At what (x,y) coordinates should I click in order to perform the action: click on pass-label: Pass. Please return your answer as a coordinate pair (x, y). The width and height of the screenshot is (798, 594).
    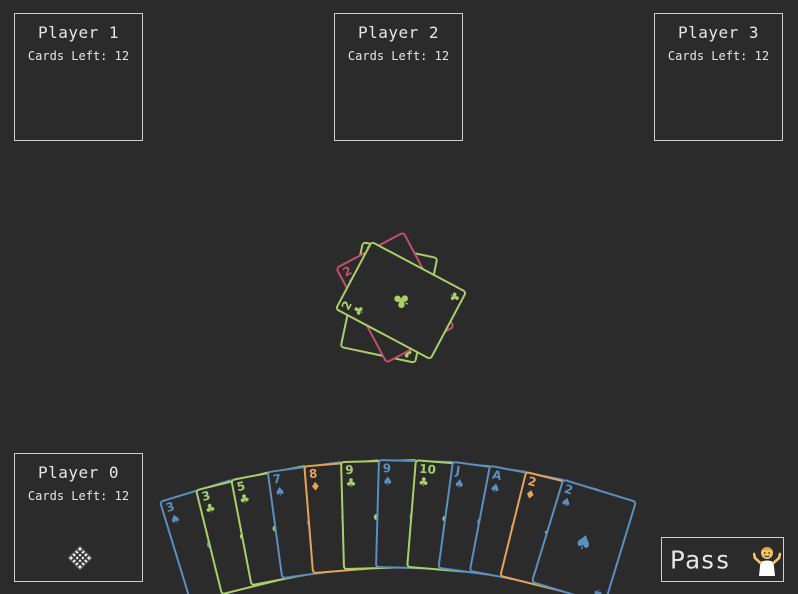
    Looking at the image, I should click on (700, 559).